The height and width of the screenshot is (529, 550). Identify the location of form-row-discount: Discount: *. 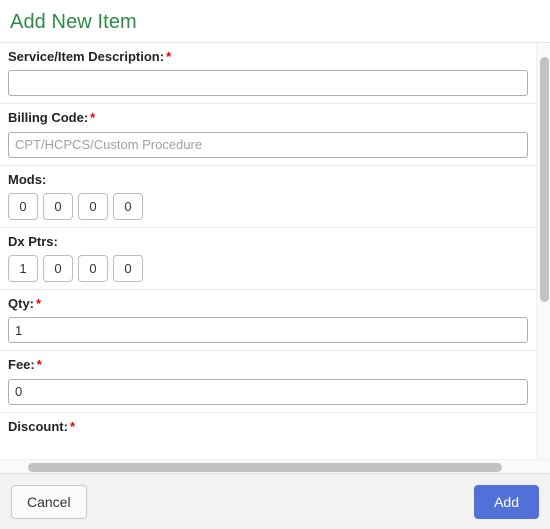
(268, 430).